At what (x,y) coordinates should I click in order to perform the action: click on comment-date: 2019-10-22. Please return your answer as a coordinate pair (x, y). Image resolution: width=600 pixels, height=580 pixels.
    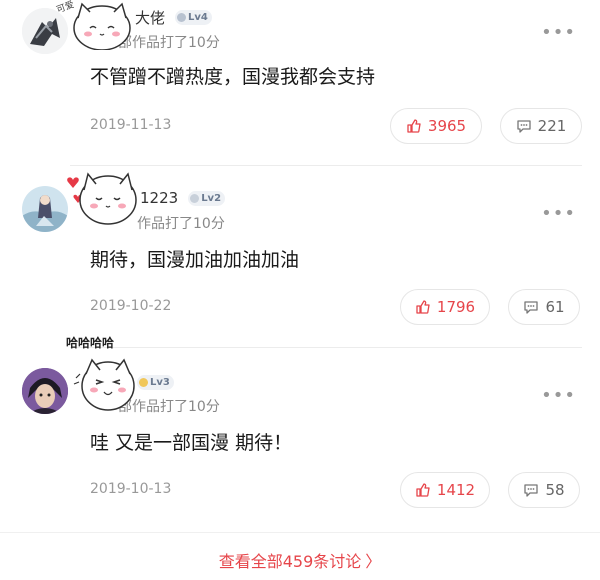
    Looking at the image, I should click on (131, 306).